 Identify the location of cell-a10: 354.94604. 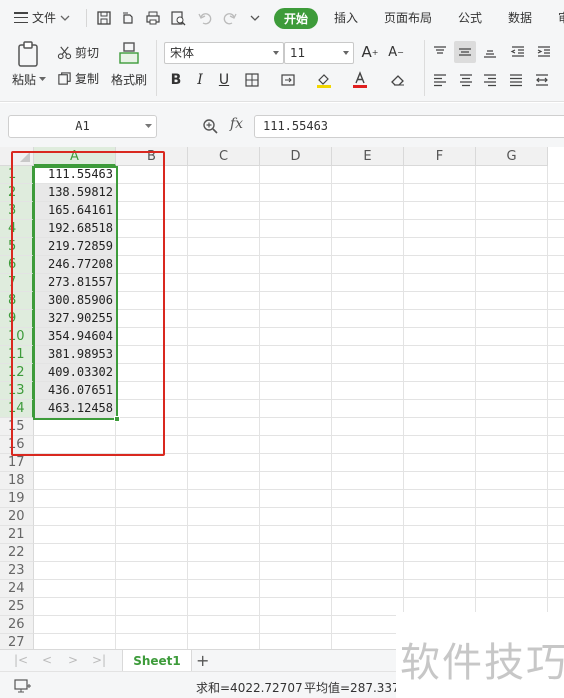
(75, 336).